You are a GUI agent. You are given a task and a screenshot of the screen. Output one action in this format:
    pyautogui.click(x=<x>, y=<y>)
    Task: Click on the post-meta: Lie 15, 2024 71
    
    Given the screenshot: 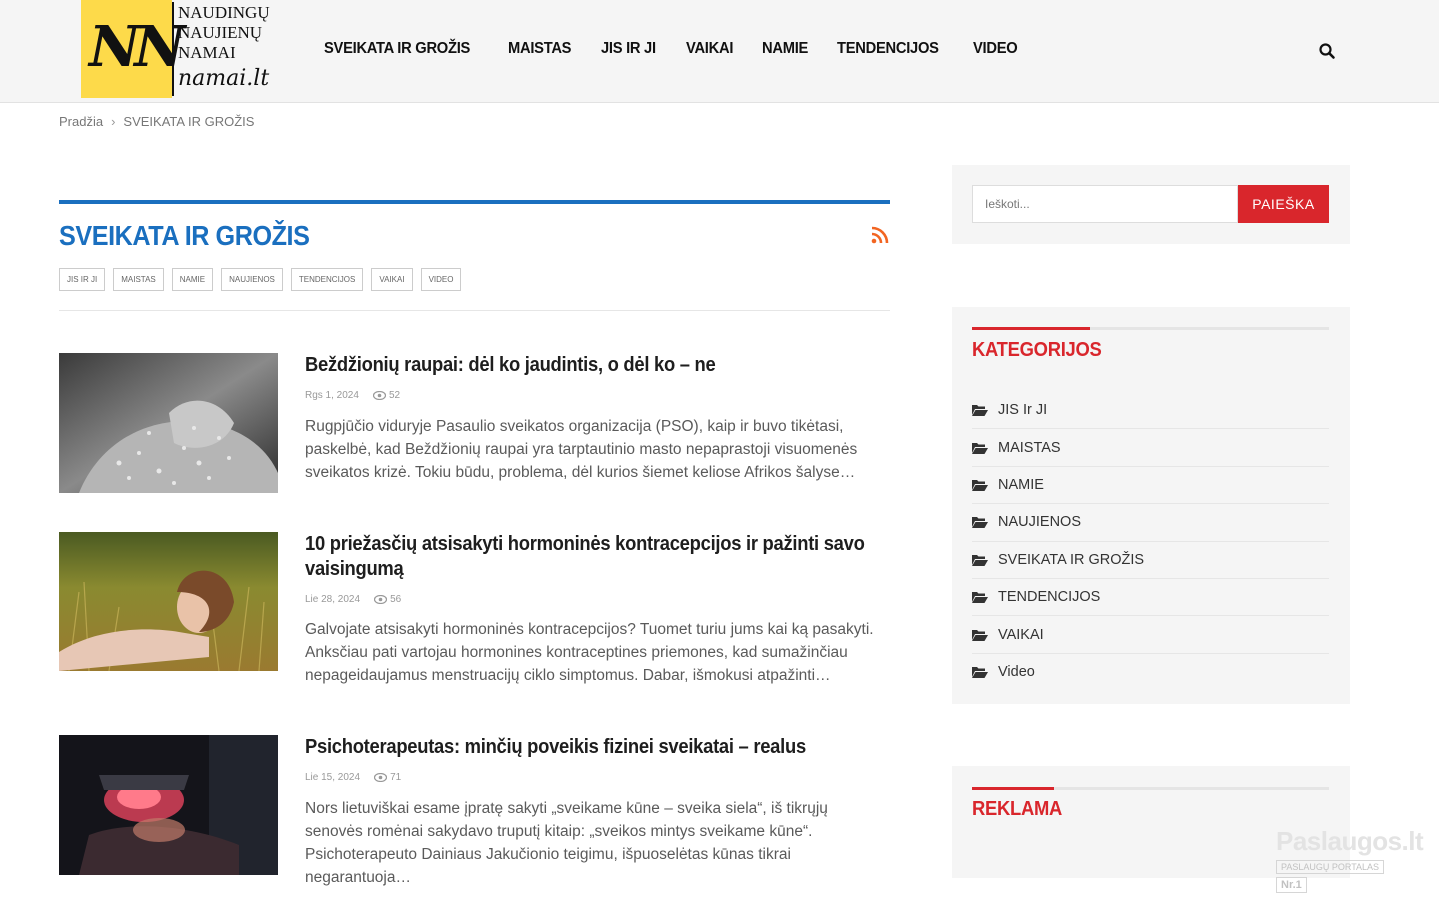 What is the action you would take?
    pyautogui.click(x=353, y=777)
    